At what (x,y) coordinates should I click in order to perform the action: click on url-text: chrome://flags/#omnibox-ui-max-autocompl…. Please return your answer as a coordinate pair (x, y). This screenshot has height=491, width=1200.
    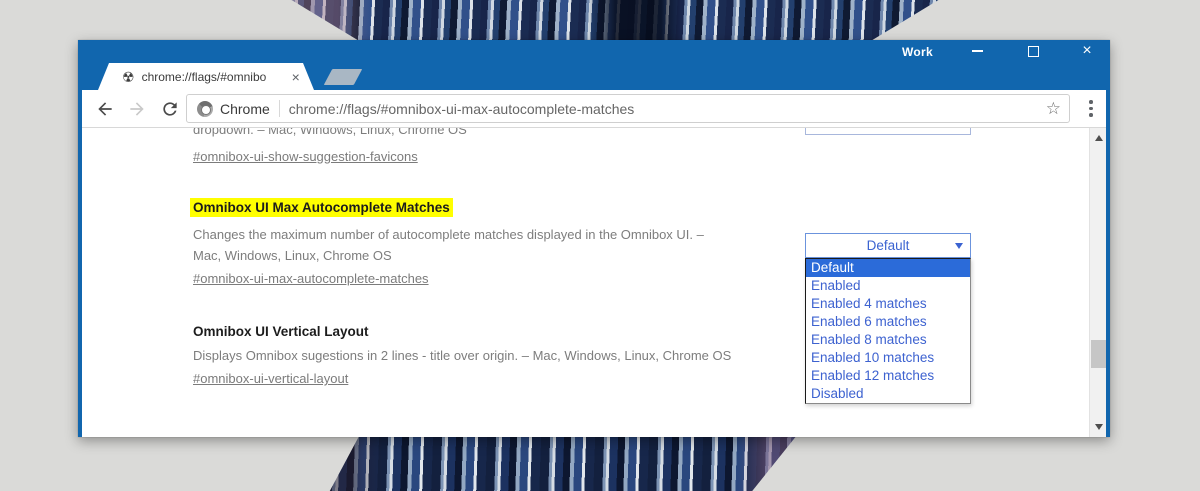
    Looking at the image, I should click on (461, 109).